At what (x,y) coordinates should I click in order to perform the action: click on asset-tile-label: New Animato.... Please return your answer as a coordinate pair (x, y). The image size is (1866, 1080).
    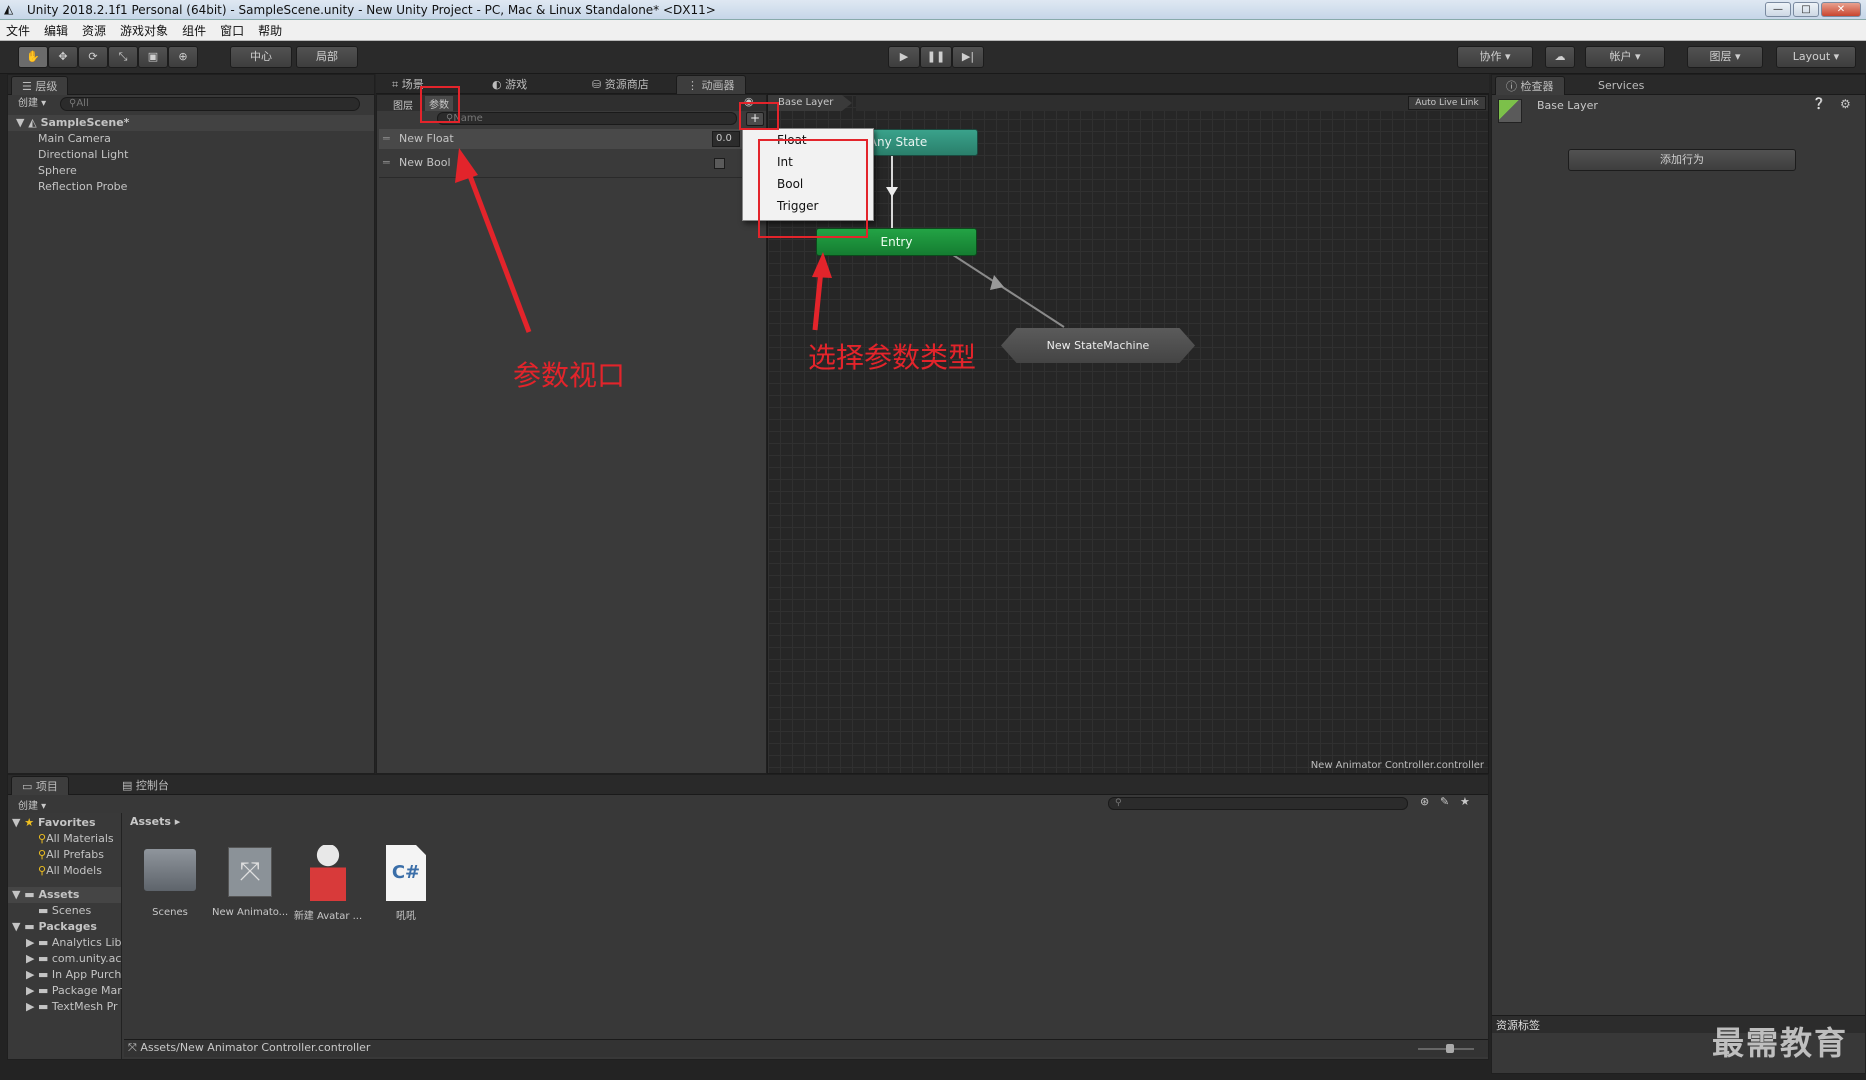
    Looking at the image, I should click on (250, 912).